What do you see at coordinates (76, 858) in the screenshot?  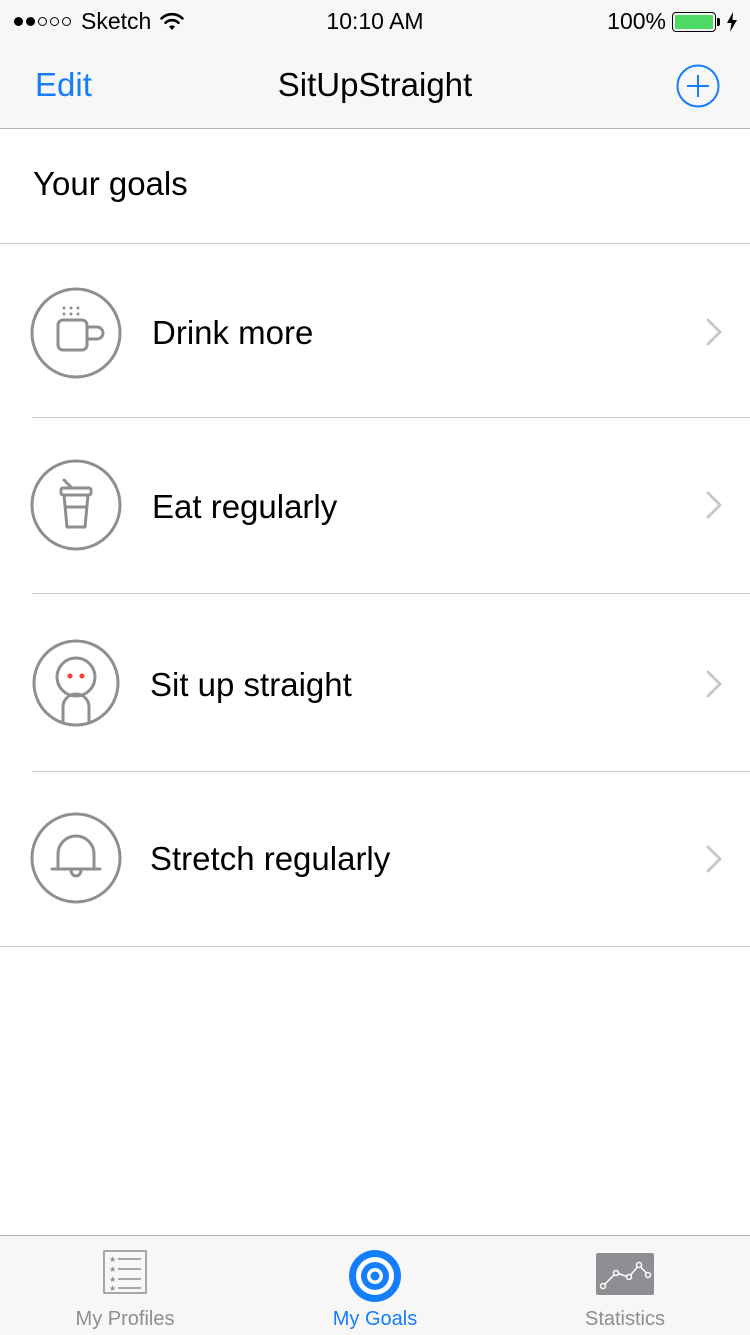 I see `bell-icon` at bounding box center [76, 858].